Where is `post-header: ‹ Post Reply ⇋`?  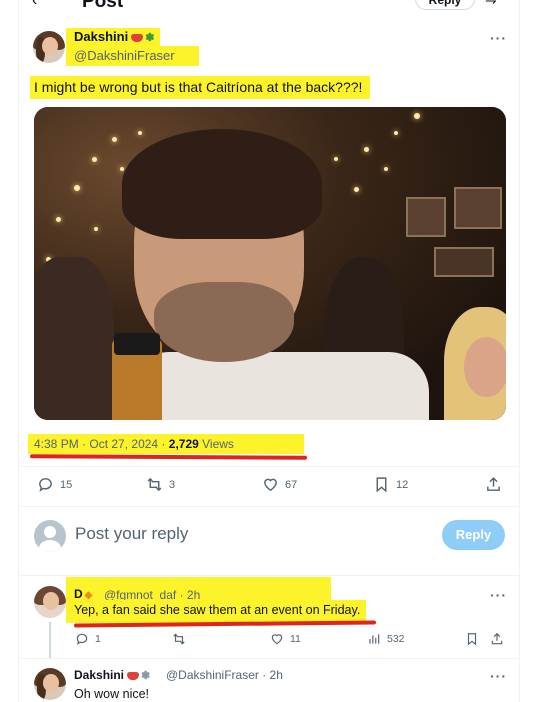 post-header: ‹ Post Reply ⇋ is located at coordinates (270, 7).